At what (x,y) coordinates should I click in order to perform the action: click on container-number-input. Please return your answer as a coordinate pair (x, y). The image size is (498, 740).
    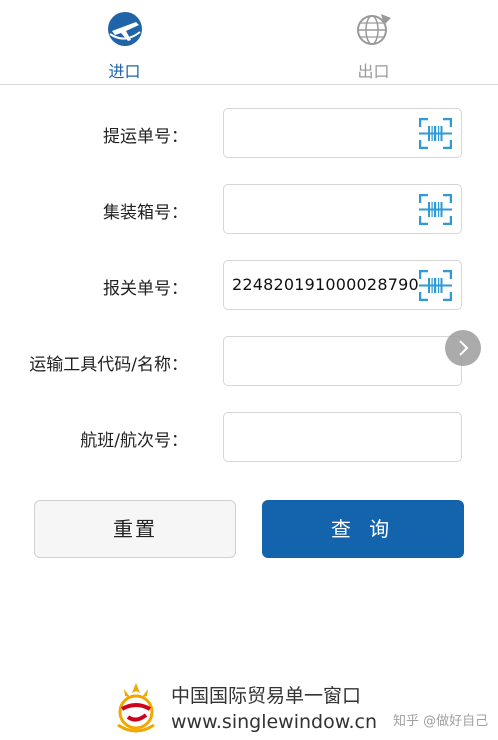
    Looking at the image, I should click on (342, 209).